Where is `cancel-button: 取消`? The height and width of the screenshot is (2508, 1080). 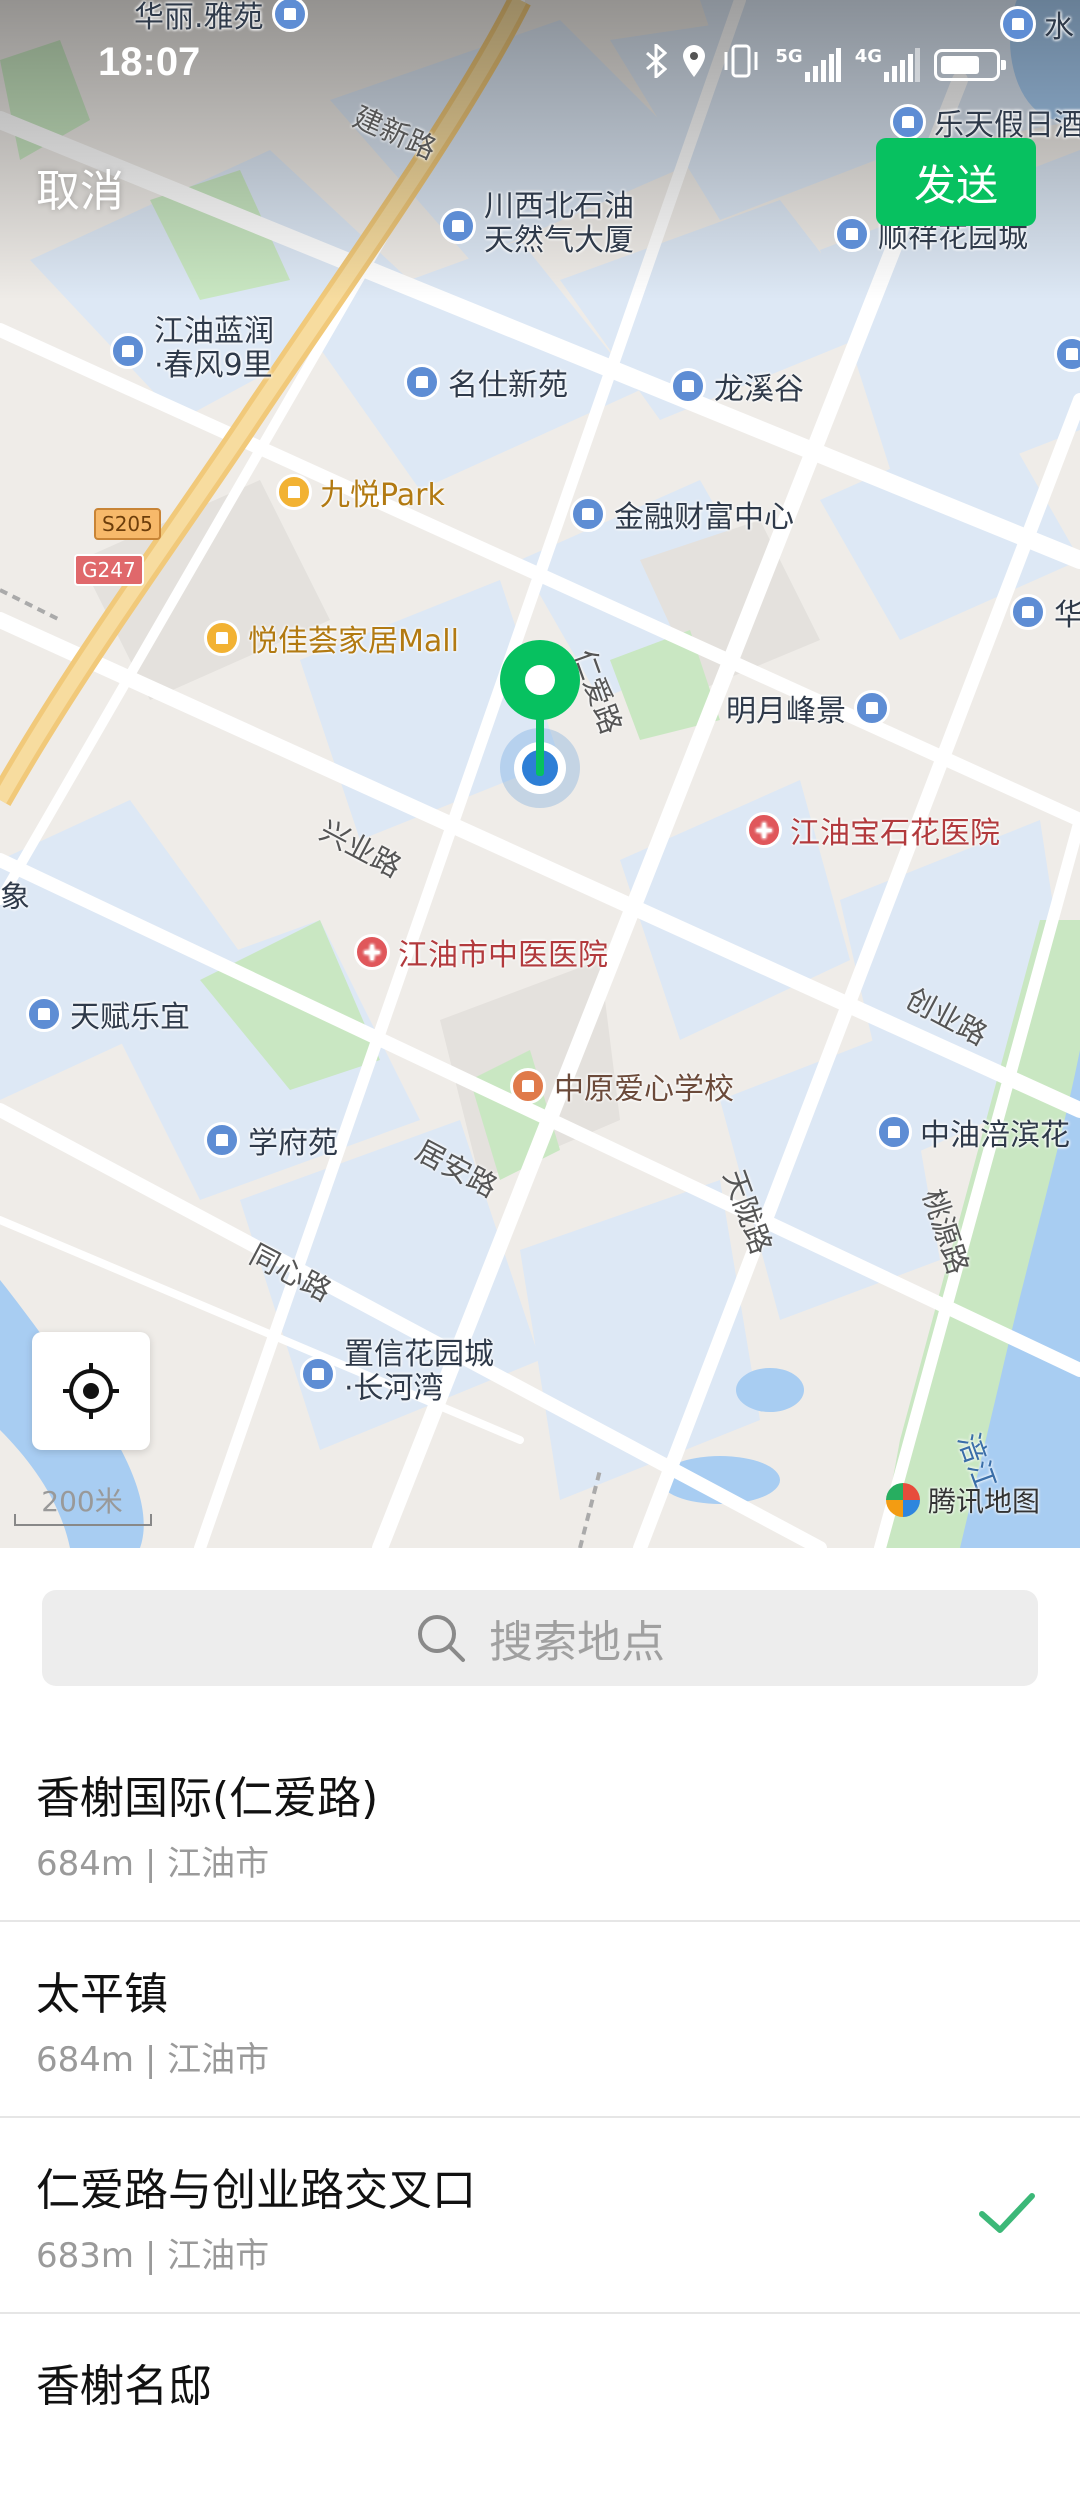
cancel-button: 取消 is located at coordinates (80, 187).